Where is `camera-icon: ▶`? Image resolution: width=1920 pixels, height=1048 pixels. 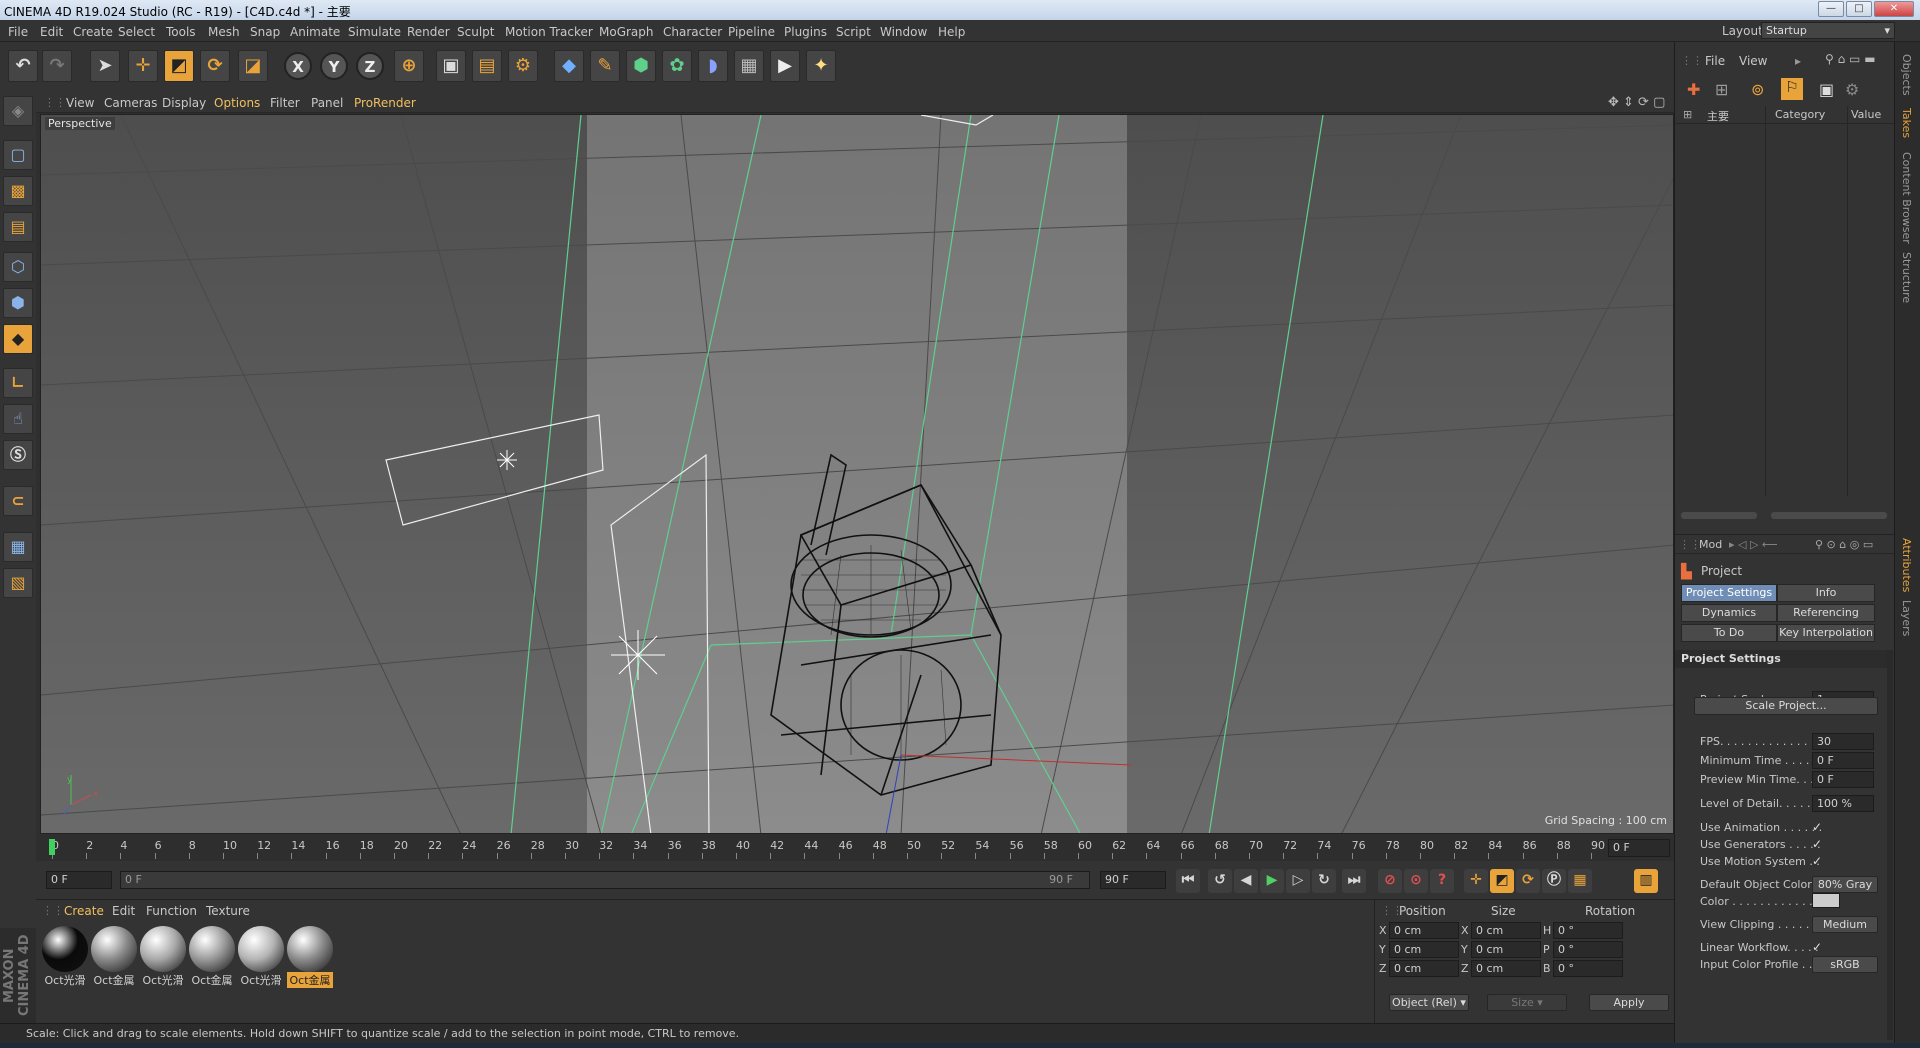
camera-icon: ▶ is located at coordinates (785, 66).